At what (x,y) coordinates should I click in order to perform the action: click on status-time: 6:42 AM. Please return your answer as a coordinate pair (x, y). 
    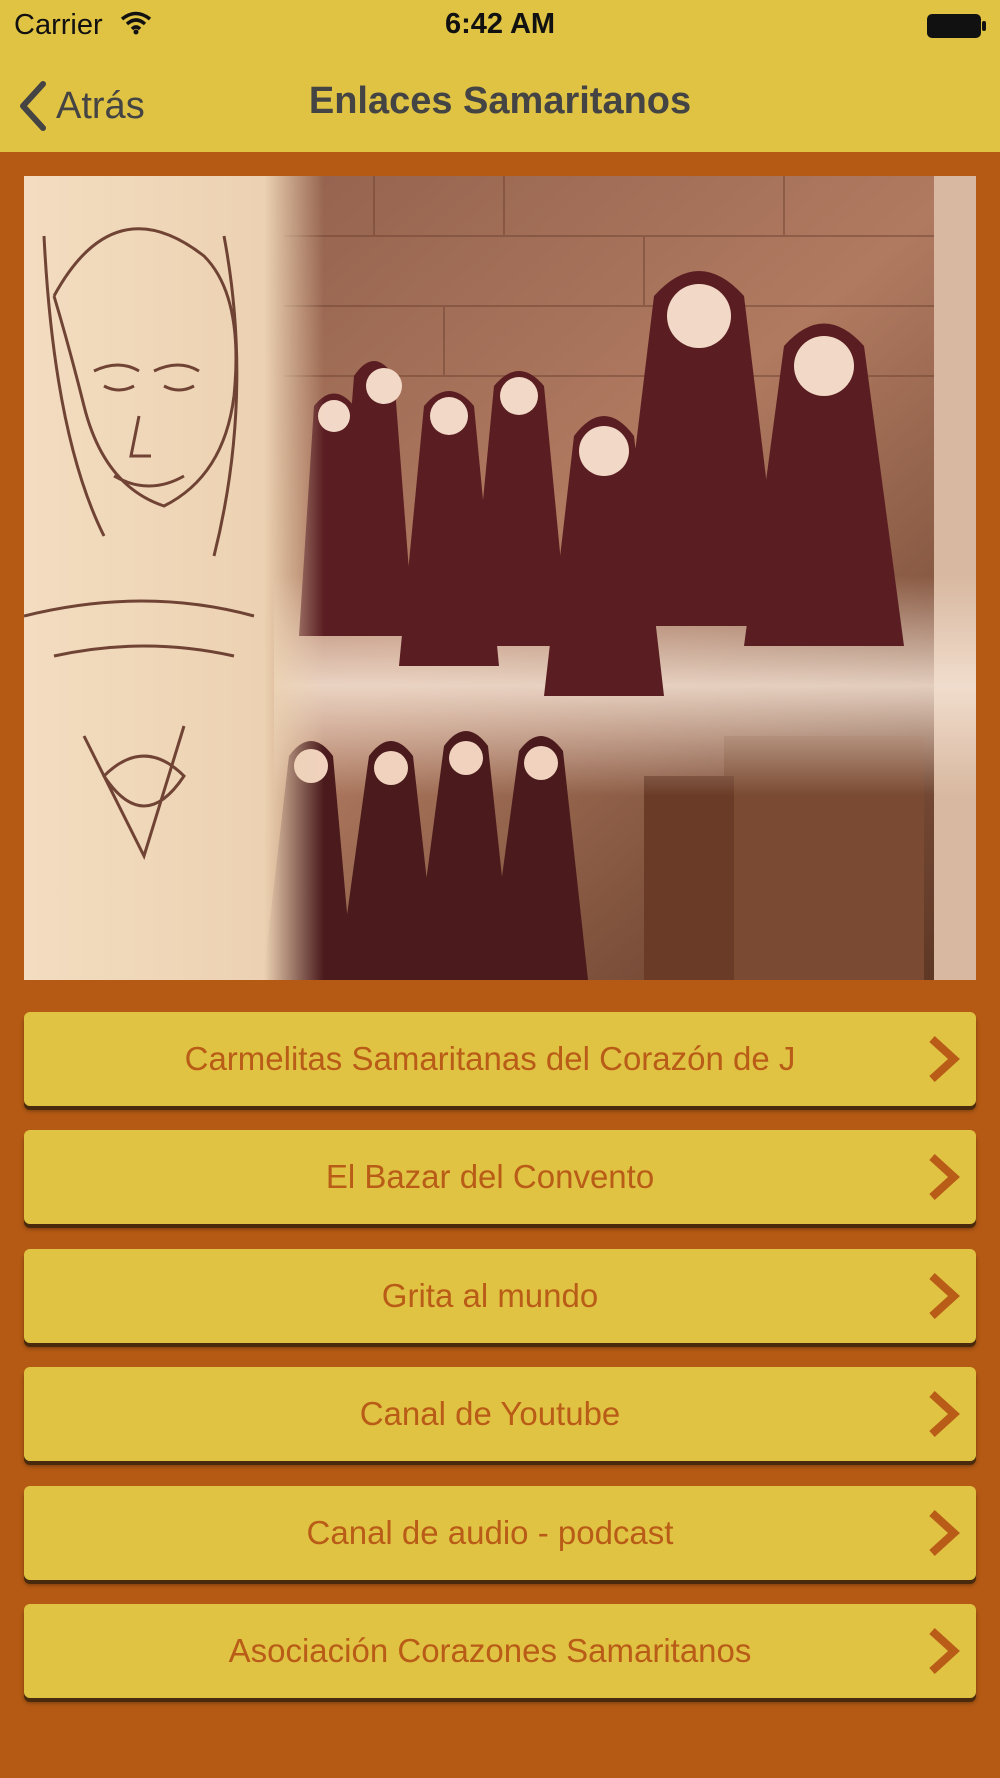
    Looking at the image, I should click on (500, 24).